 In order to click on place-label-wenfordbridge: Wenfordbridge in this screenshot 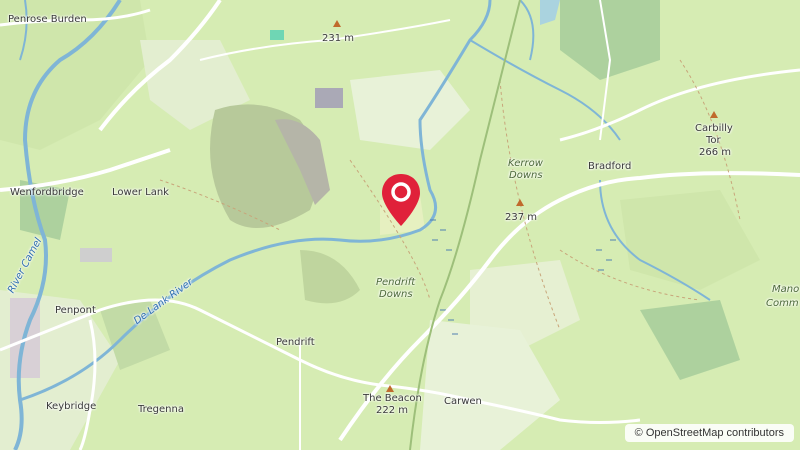, I will do `click(47, 193)`.